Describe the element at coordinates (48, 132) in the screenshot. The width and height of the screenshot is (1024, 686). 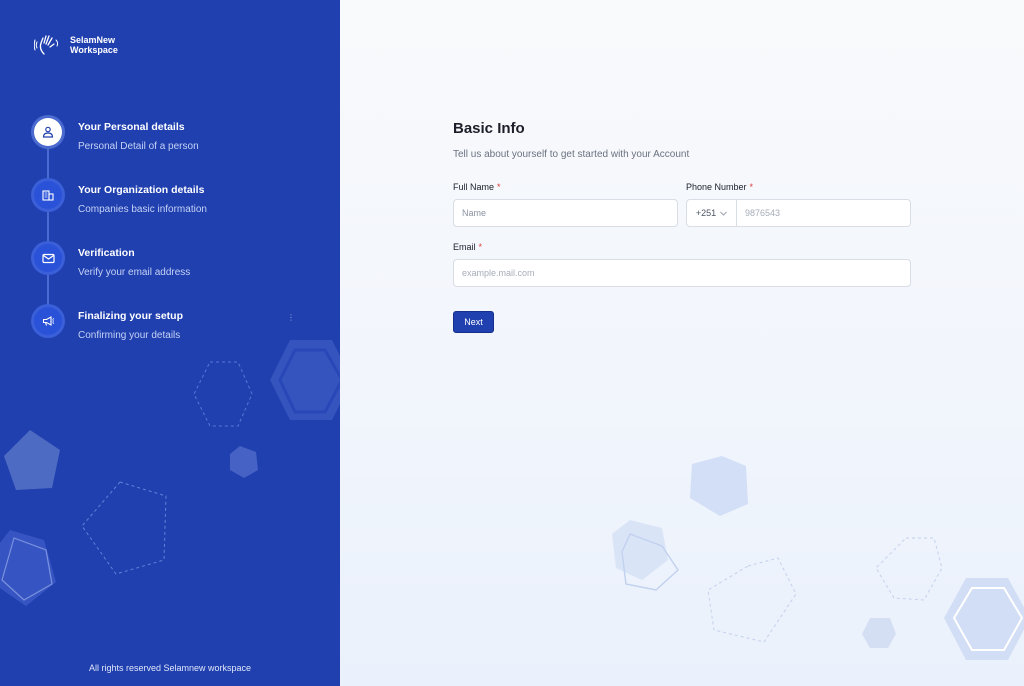
I see `user-icon` at that location.